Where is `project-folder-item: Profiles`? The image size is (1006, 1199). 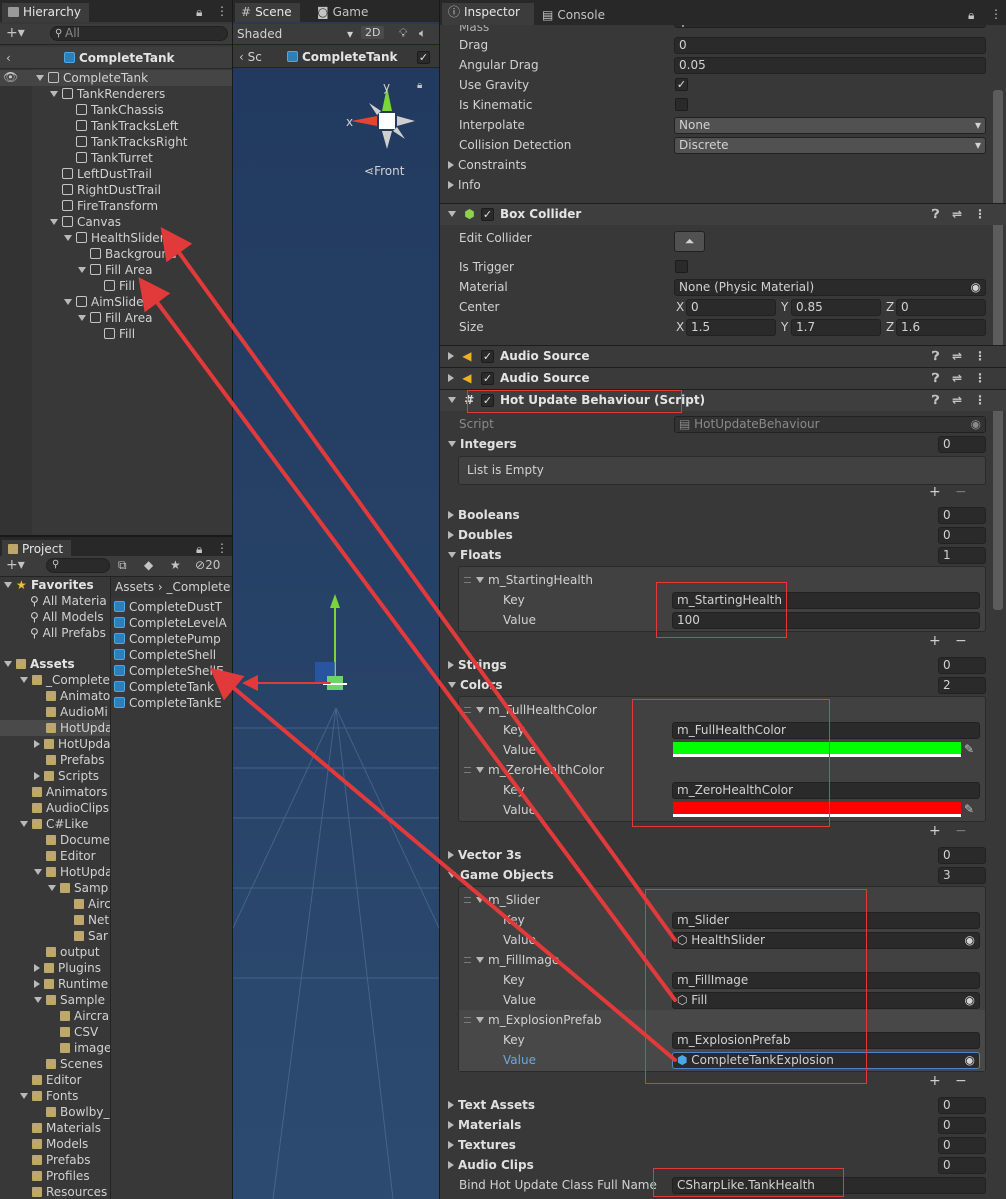 project-folder-item: Profiles is located at coordinates (55, 1176).